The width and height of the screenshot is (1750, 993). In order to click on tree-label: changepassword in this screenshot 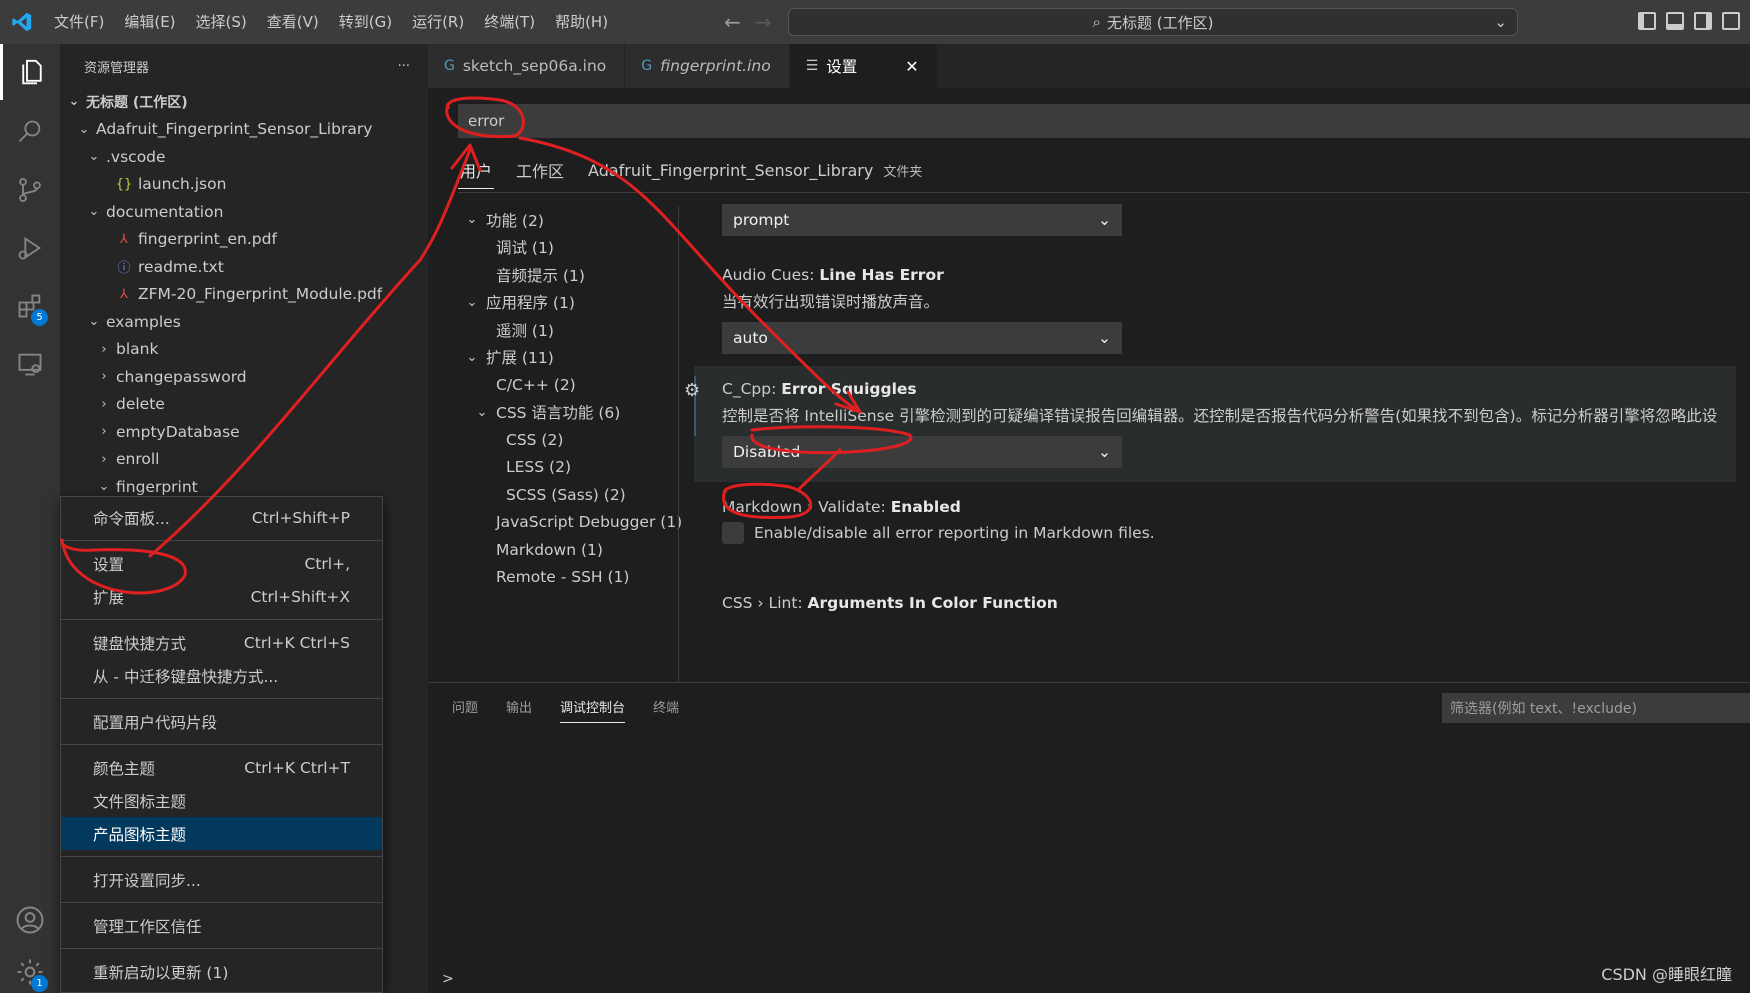, I will do `click(181, 376)`.